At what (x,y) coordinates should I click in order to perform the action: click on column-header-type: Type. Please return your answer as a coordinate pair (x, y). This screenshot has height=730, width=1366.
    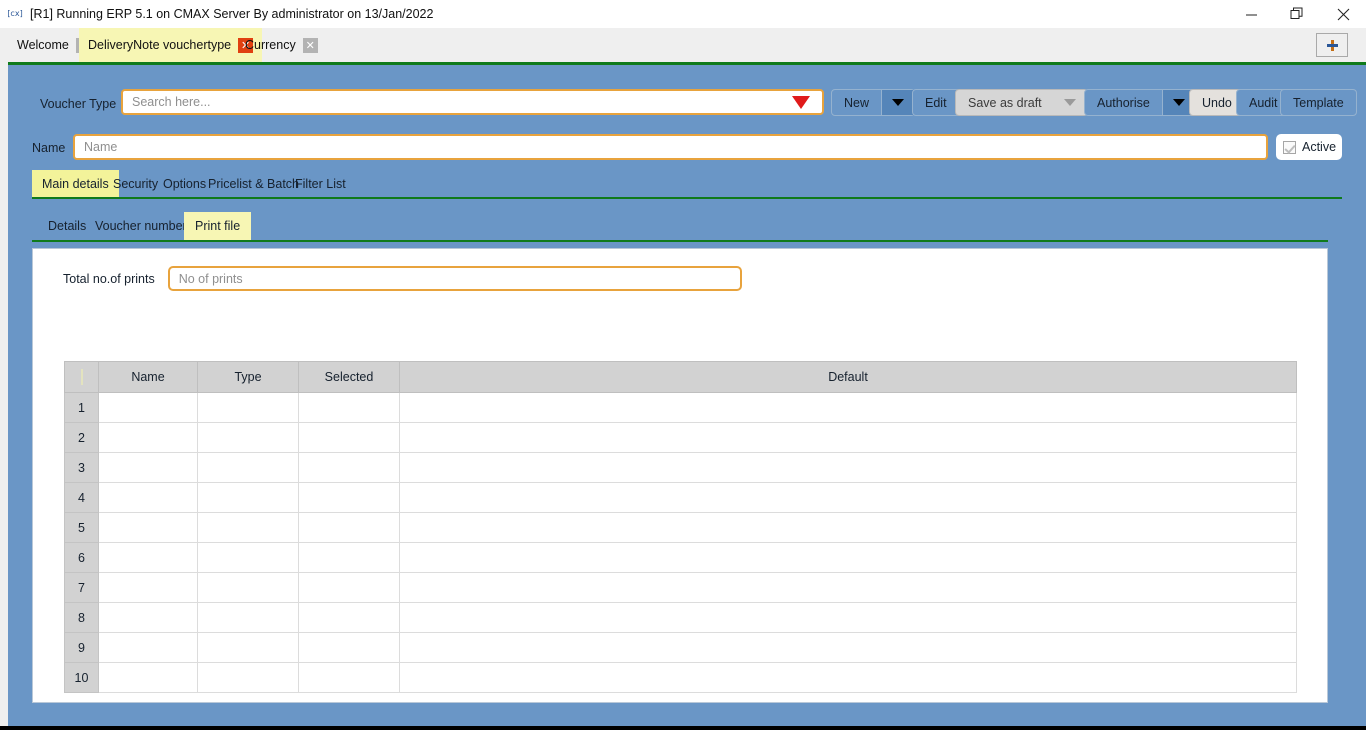
    Looking at the image, I should click on (248, 377).